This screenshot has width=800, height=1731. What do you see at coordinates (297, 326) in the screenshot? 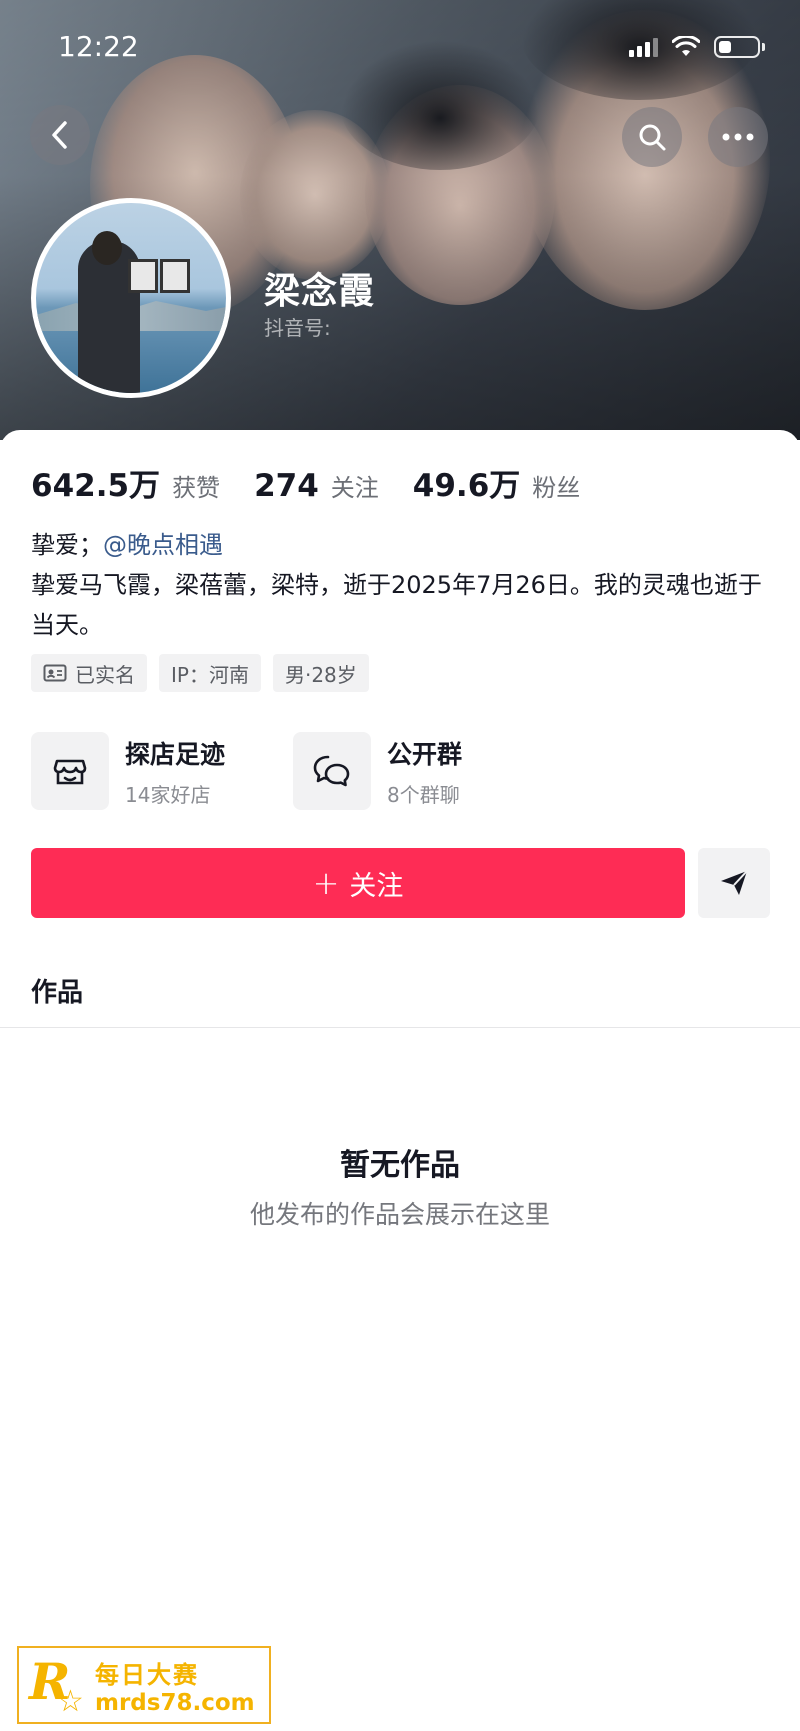
I see `douyin-id: 抖音号:` at bounding box center [297, 326].